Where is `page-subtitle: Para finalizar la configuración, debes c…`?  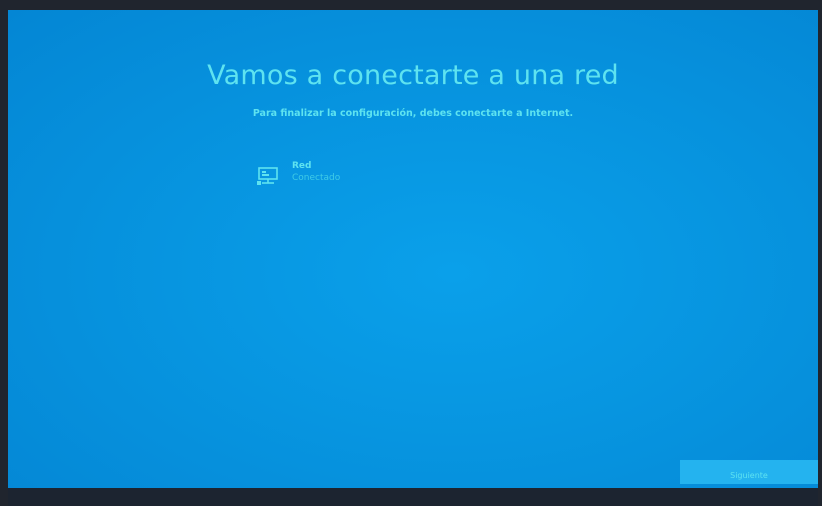
page-subtitle: Para finalizar la configuración, debes c… is located at coordinates (413, 113).